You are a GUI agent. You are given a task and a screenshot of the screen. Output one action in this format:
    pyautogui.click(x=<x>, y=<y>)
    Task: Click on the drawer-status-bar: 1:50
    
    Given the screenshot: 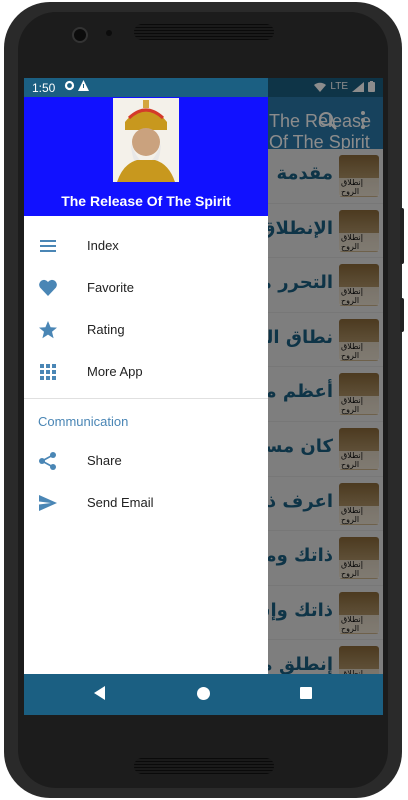 What is the action you would take?
    pyautogui.click(x=146, y=87)
    